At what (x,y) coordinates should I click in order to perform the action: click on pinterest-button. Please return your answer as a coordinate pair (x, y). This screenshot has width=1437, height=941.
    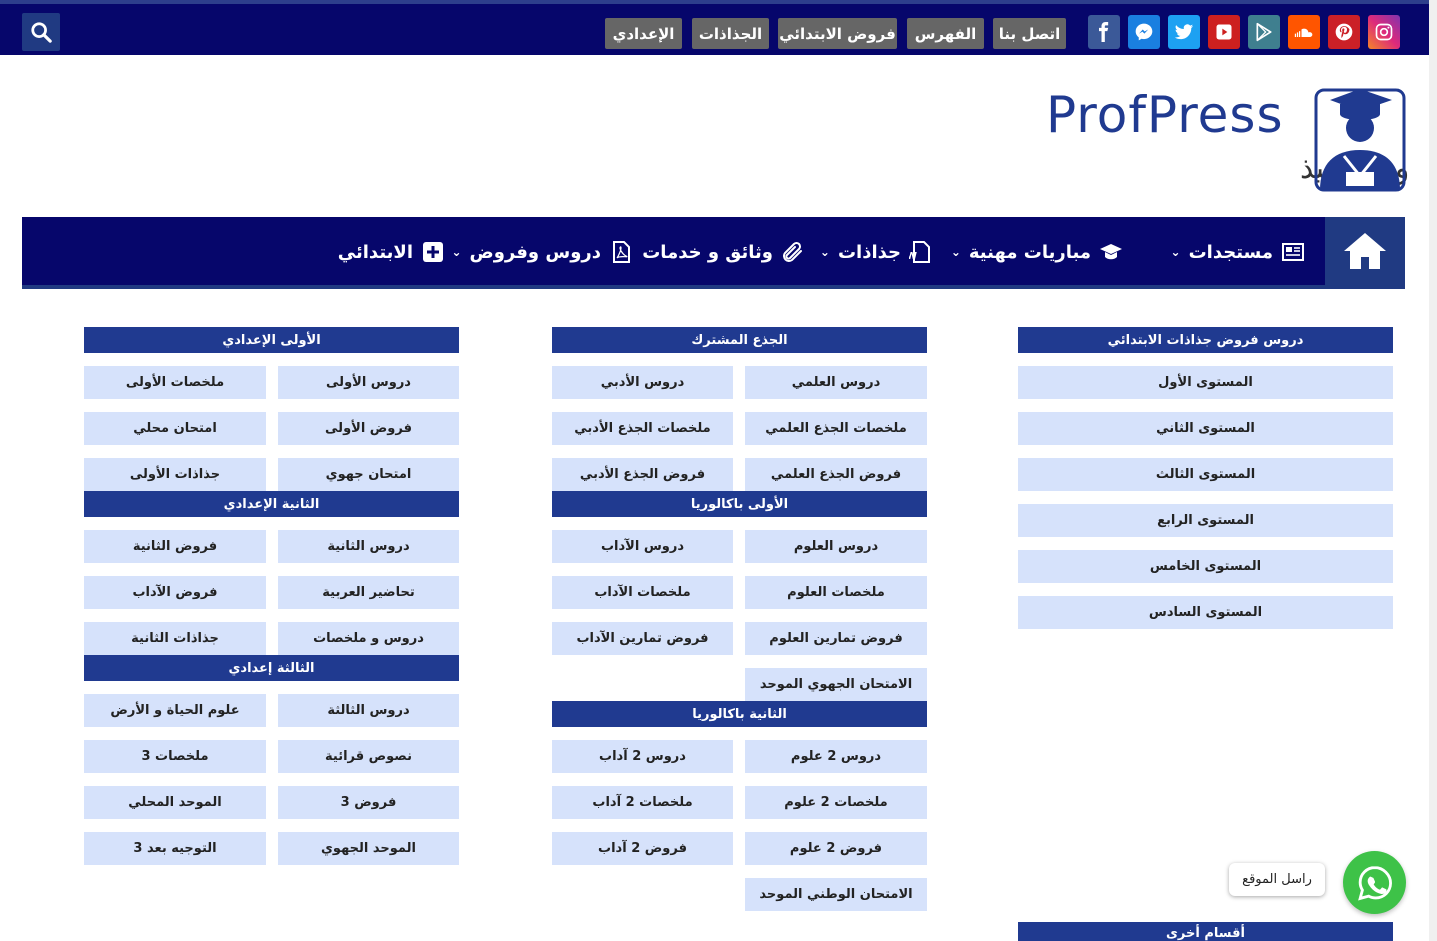
    Looking at the image, I should click on (1344, 32).